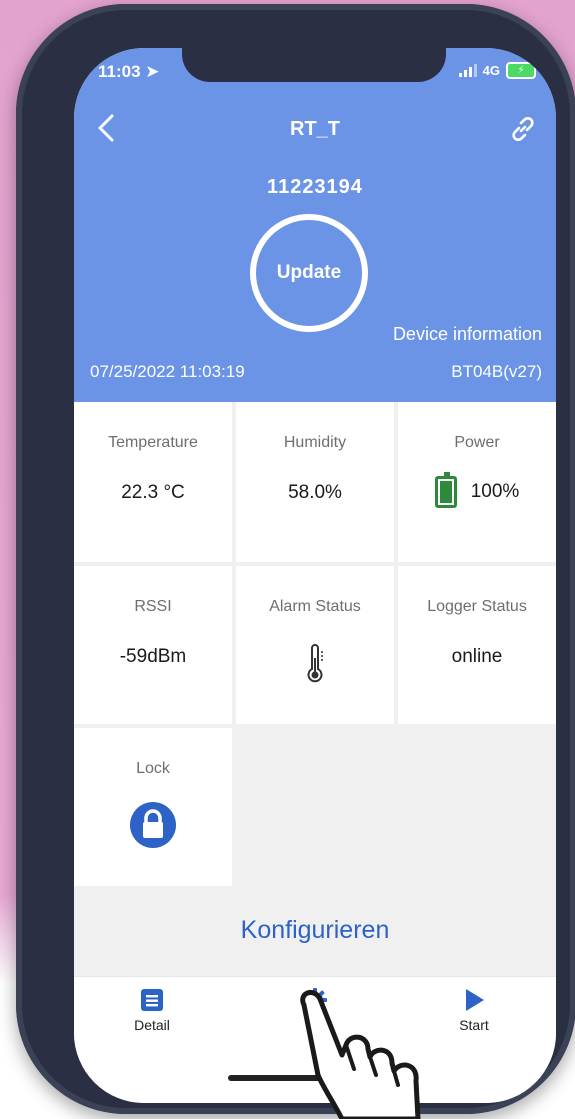  I want to click on logger-status-value: online, so click(477, 656).